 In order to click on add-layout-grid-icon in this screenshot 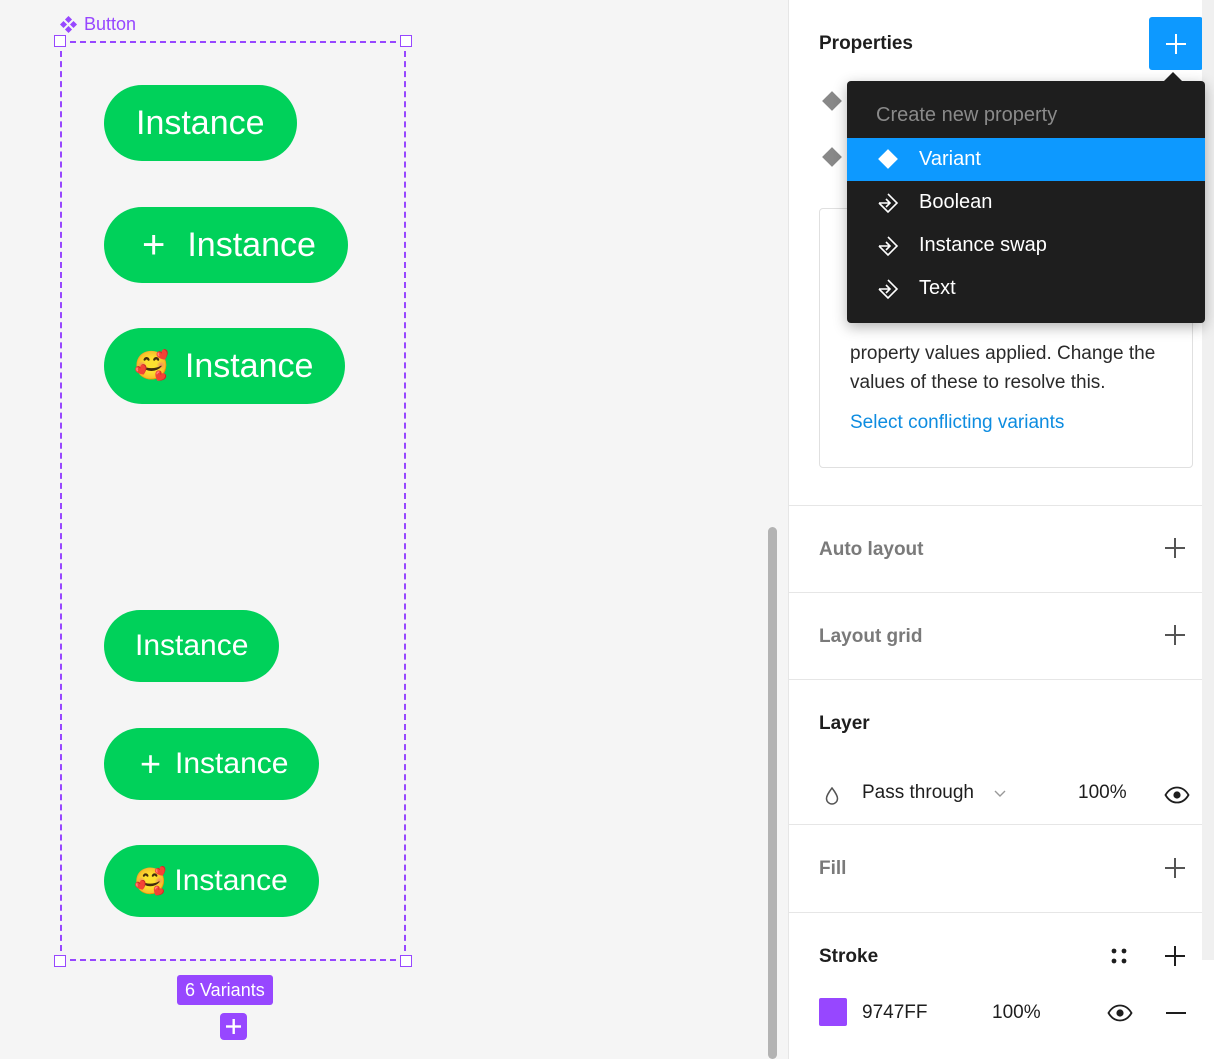, I will do `click(1175, 635)`.